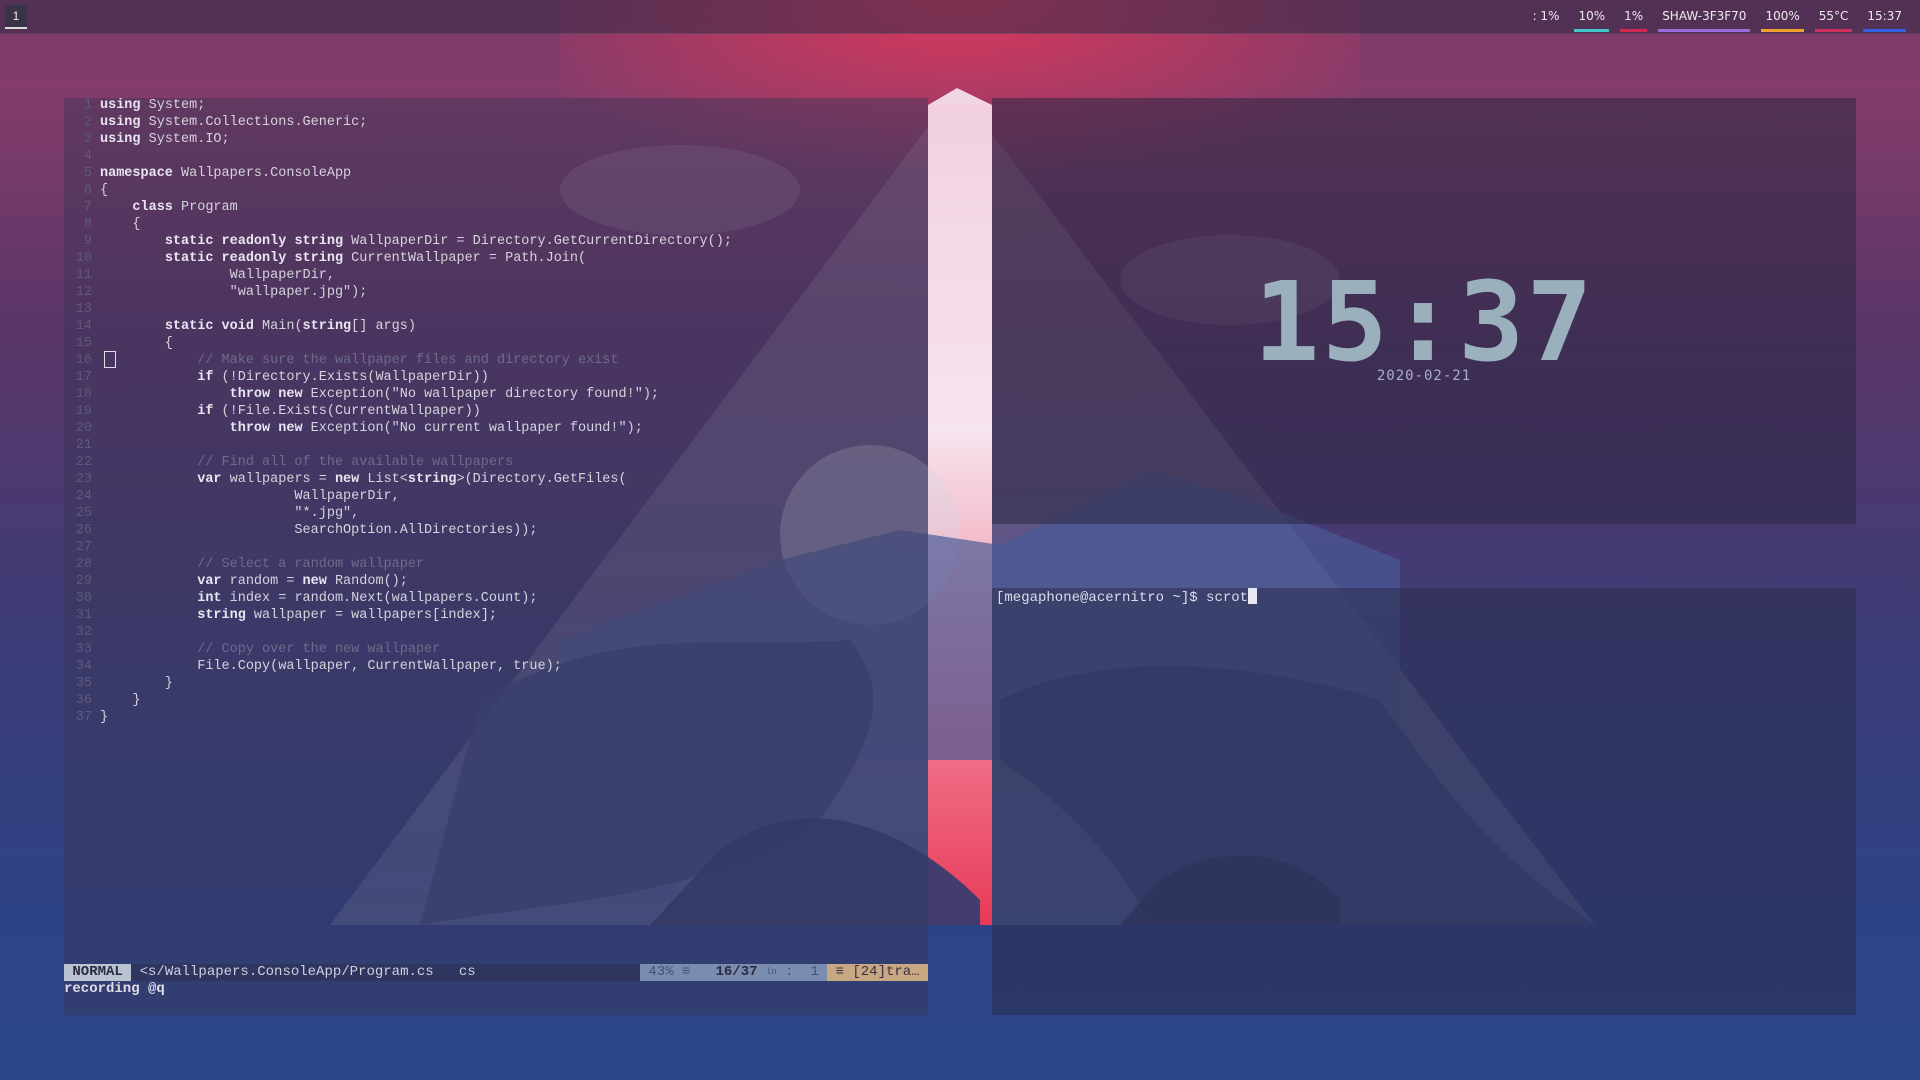  Describe the element at coordinates (1227, 598) in the screenshot. I see `command-text: scrot` at that location.